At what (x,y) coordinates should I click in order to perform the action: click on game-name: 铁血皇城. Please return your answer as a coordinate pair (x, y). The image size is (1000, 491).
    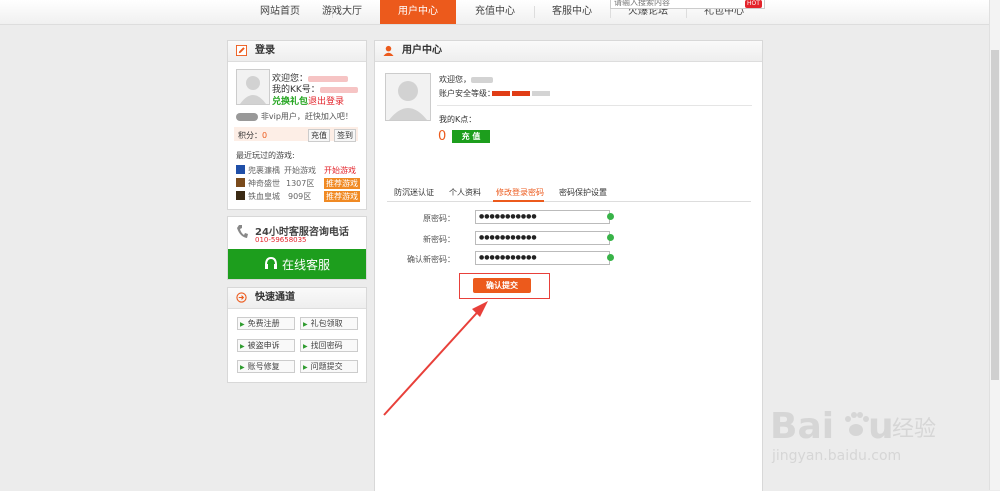
    Looking at the image, I should click on (264, 196).